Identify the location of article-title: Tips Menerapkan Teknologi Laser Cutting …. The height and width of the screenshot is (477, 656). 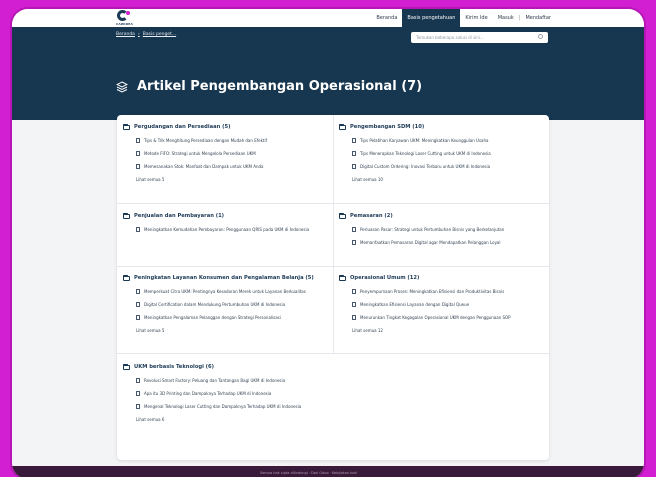
(425, 153).